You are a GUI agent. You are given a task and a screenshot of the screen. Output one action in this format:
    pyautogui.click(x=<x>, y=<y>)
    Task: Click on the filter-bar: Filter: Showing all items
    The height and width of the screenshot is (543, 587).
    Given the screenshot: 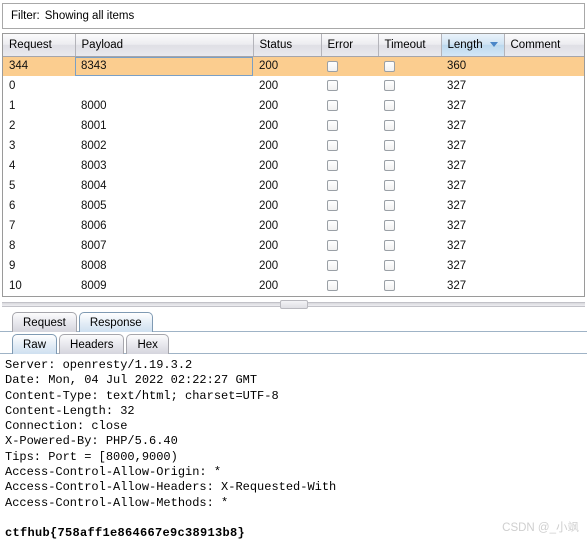 What is the action you would take?
    pyautogui.click(x=293, y=16)
    